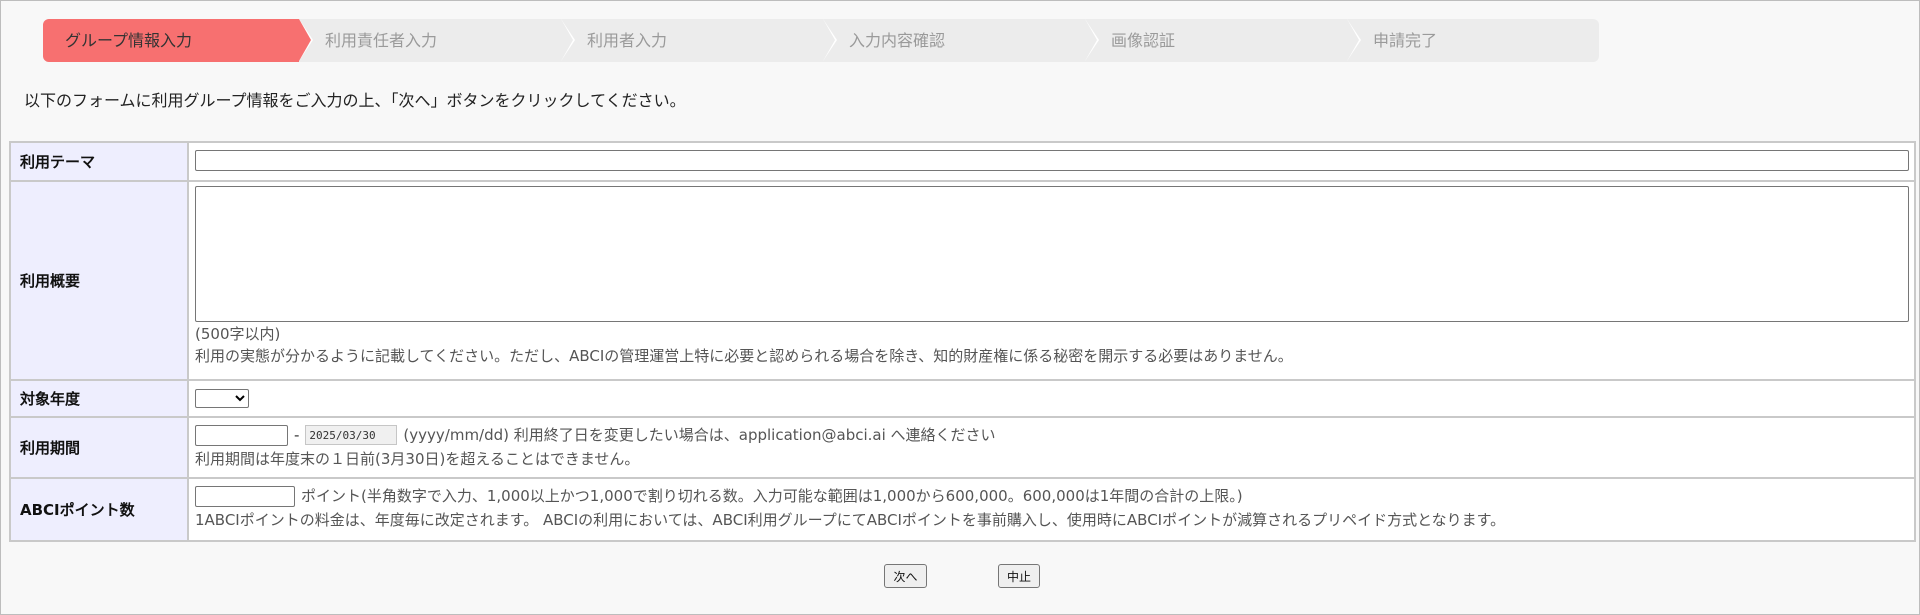  I want to click on step-group-info: グループ情報入力, so click(178, 40).